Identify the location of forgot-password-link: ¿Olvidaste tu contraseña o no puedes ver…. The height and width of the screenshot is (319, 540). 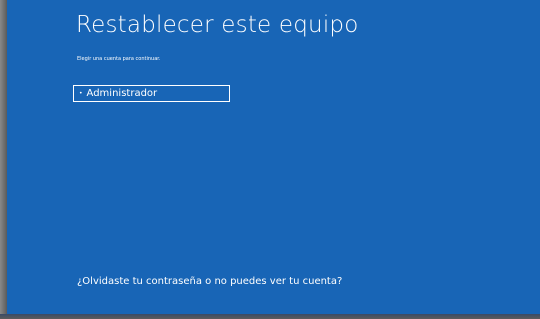
(209, 281).